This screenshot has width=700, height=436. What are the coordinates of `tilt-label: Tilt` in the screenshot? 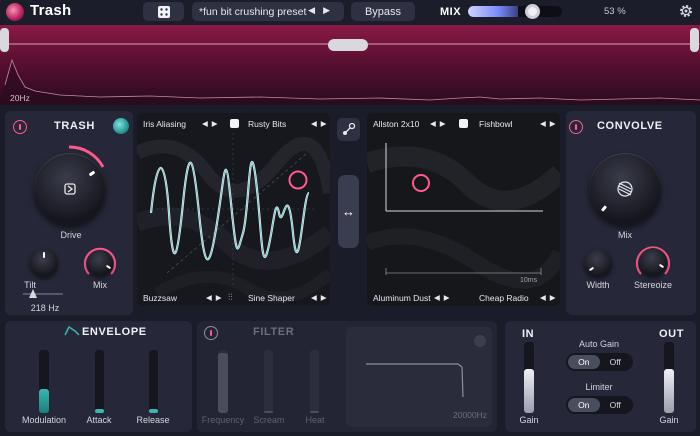 It's located at (30, 285).